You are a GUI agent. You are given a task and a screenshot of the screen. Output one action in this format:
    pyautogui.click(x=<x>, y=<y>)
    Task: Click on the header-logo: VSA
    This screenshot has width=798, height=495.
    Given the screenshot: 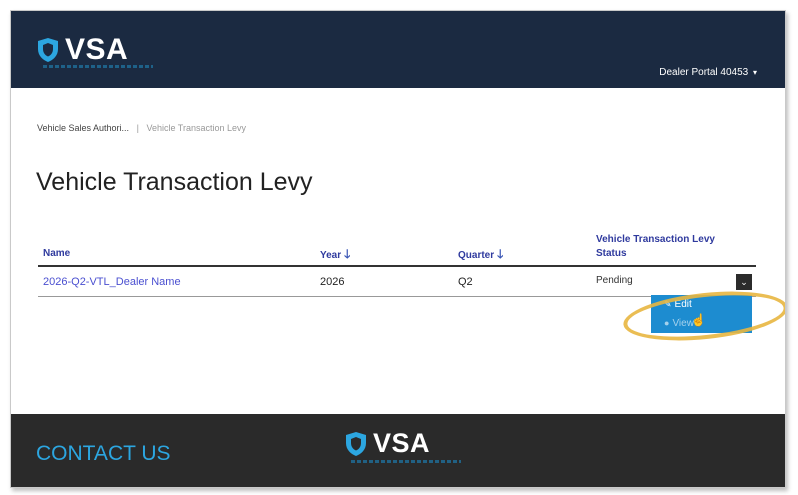 What is the action you would take?
    pyautogui.click(x=95, y=50)
    